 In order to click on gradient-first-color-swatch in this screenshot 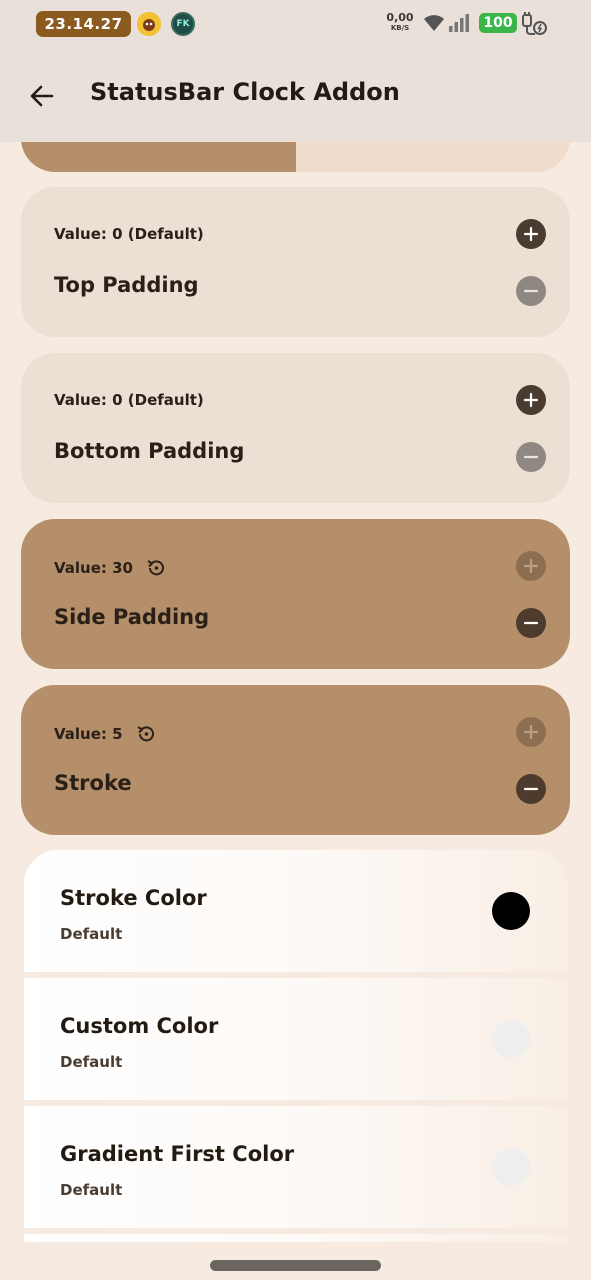, I will do `click(511, 1167)`.